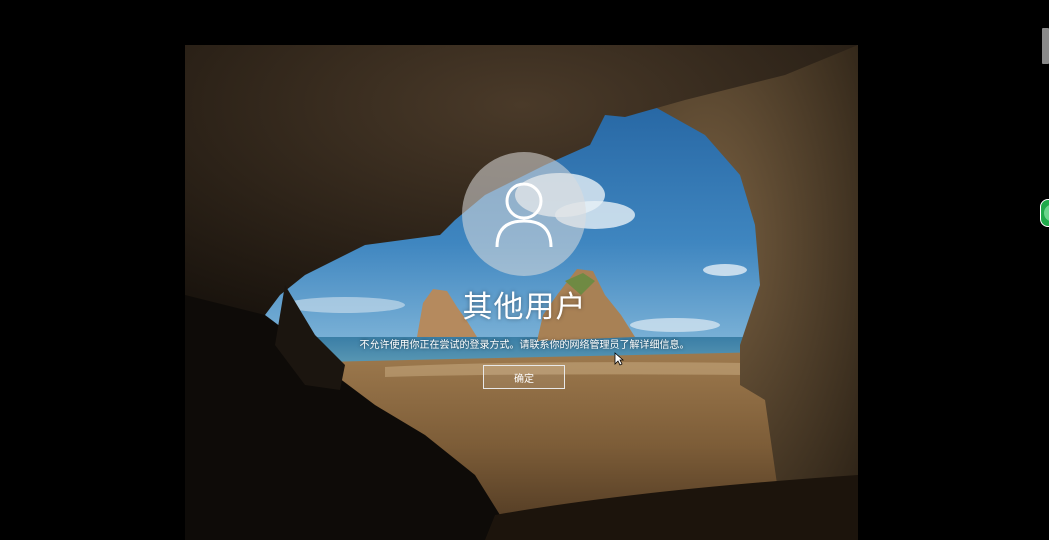  I want to click on ok-button: 确定, so click(524, 377).